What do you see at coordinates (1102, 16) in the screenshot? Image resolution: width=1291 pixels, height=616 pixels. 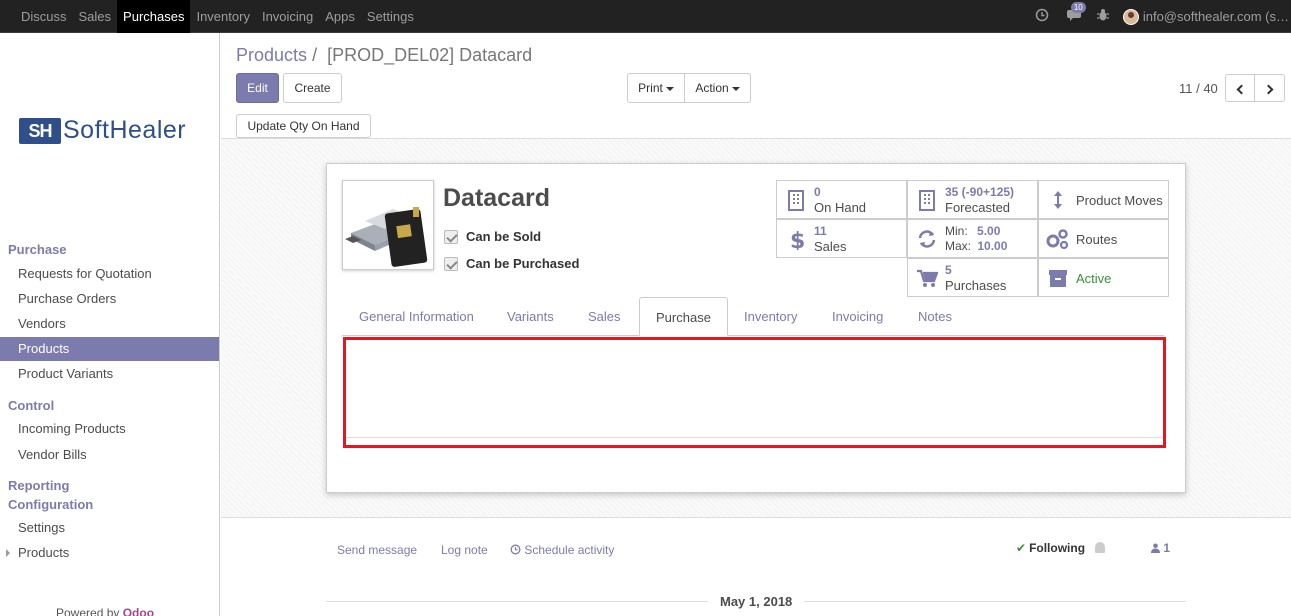 I see `bug-icon` at bounding box center [1102, 16].